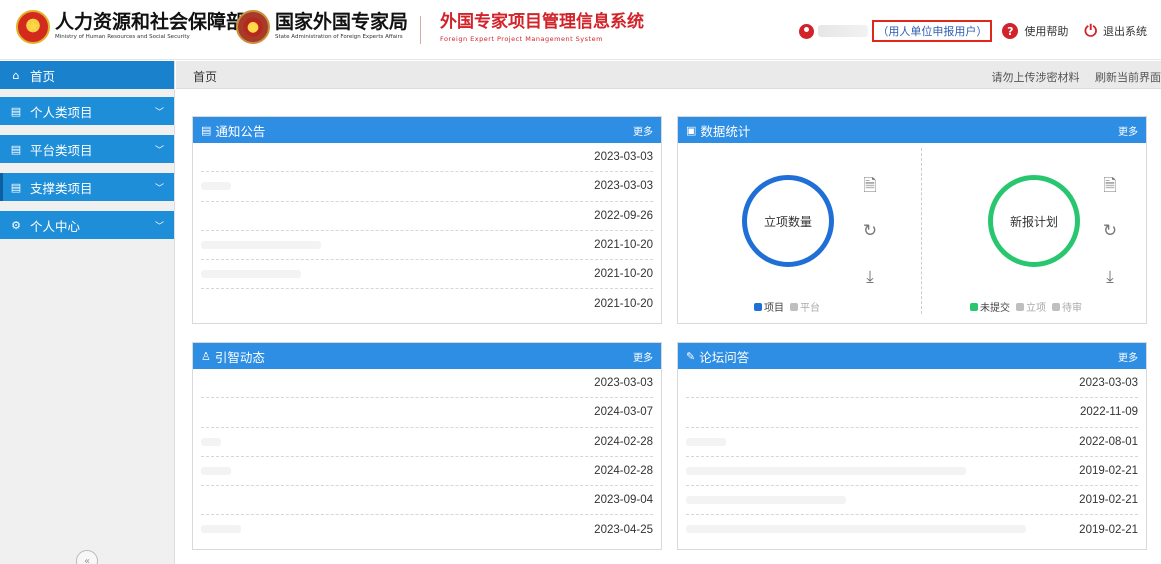 Image resolution: width=1161 pixels, height=564 pixels. What do you see at coordinates (87, 557) in the screenshot?
I see `collapse-sidebar-icon: «` at bounding box center [87, 557].